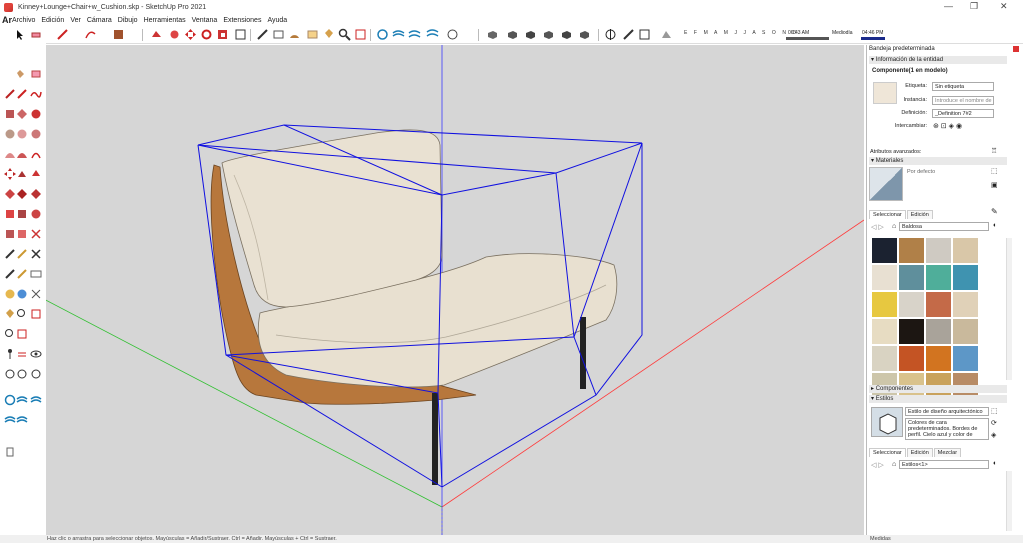  I want to click on text-tool-icon, so click(312, 34).